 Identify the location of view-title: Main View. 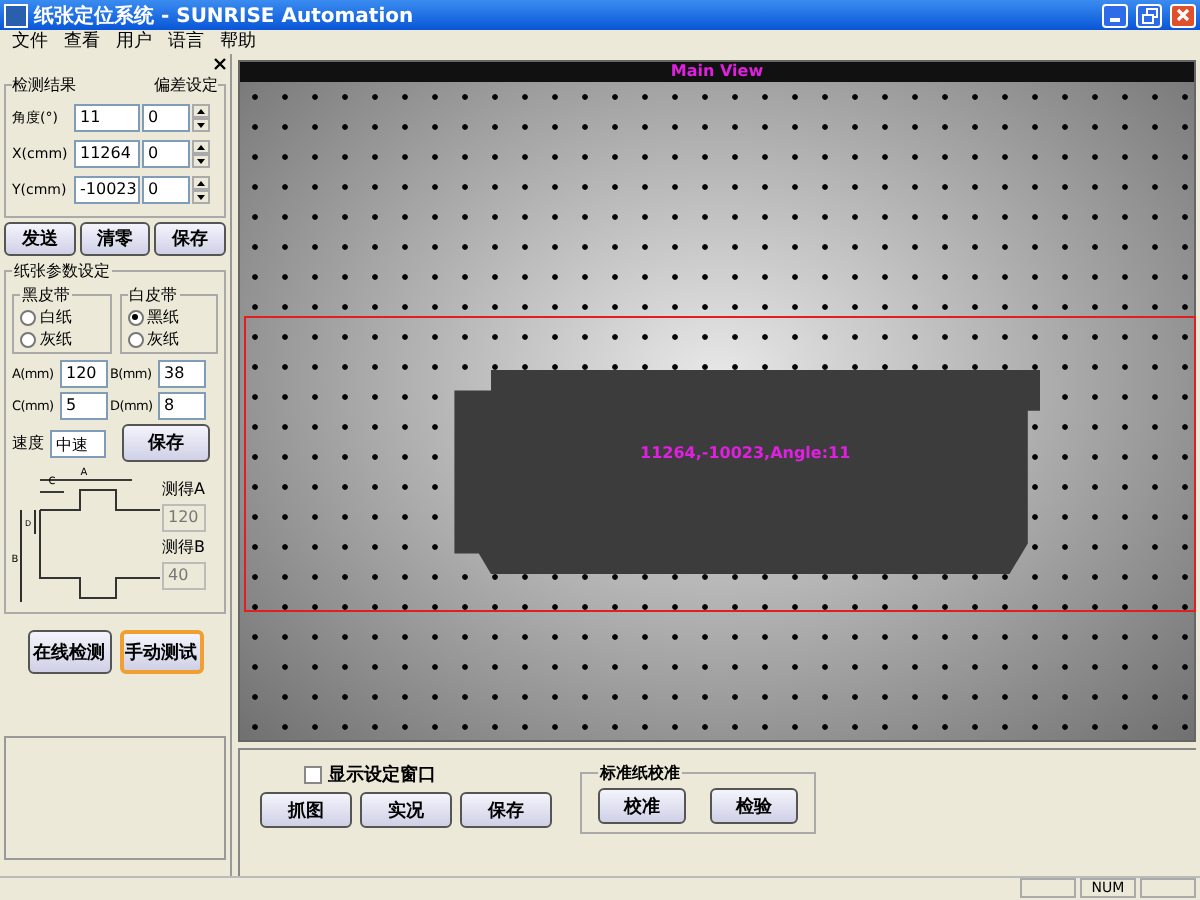
(717, 72).